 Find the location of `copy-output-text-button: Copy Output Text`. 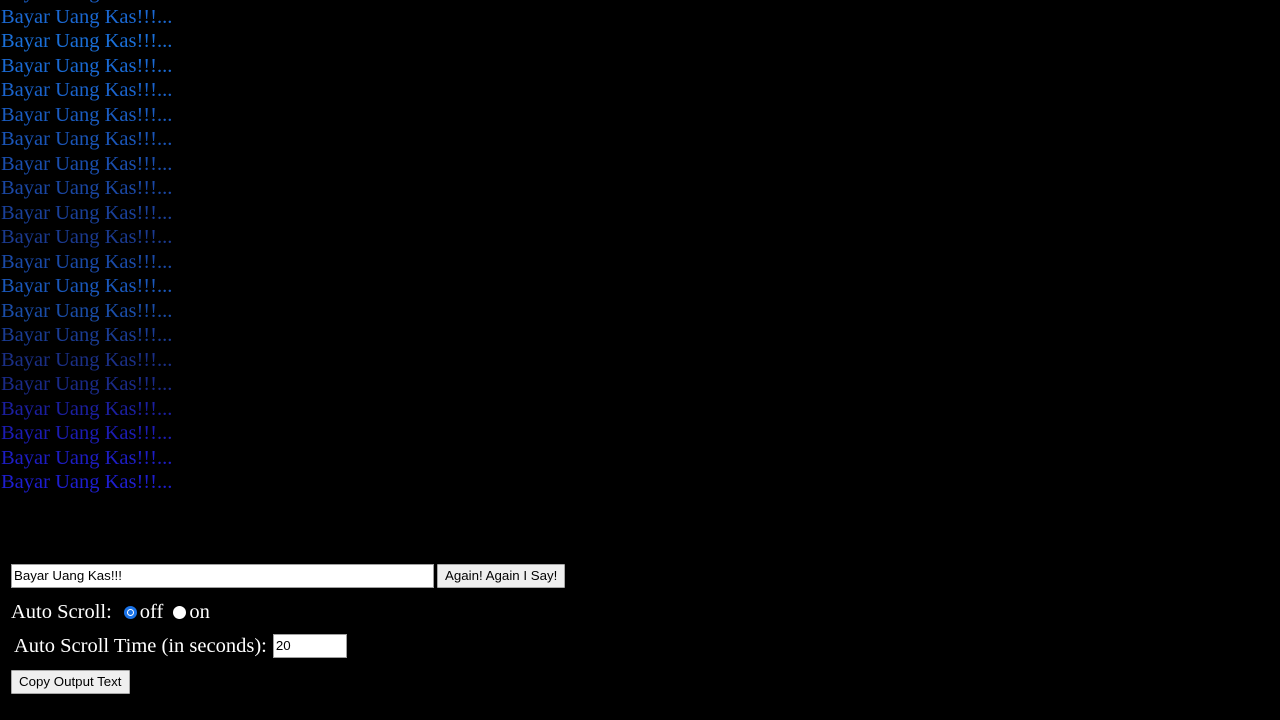

copy-output-text-button: Copy Output Text is located at coordinates (70, 682).